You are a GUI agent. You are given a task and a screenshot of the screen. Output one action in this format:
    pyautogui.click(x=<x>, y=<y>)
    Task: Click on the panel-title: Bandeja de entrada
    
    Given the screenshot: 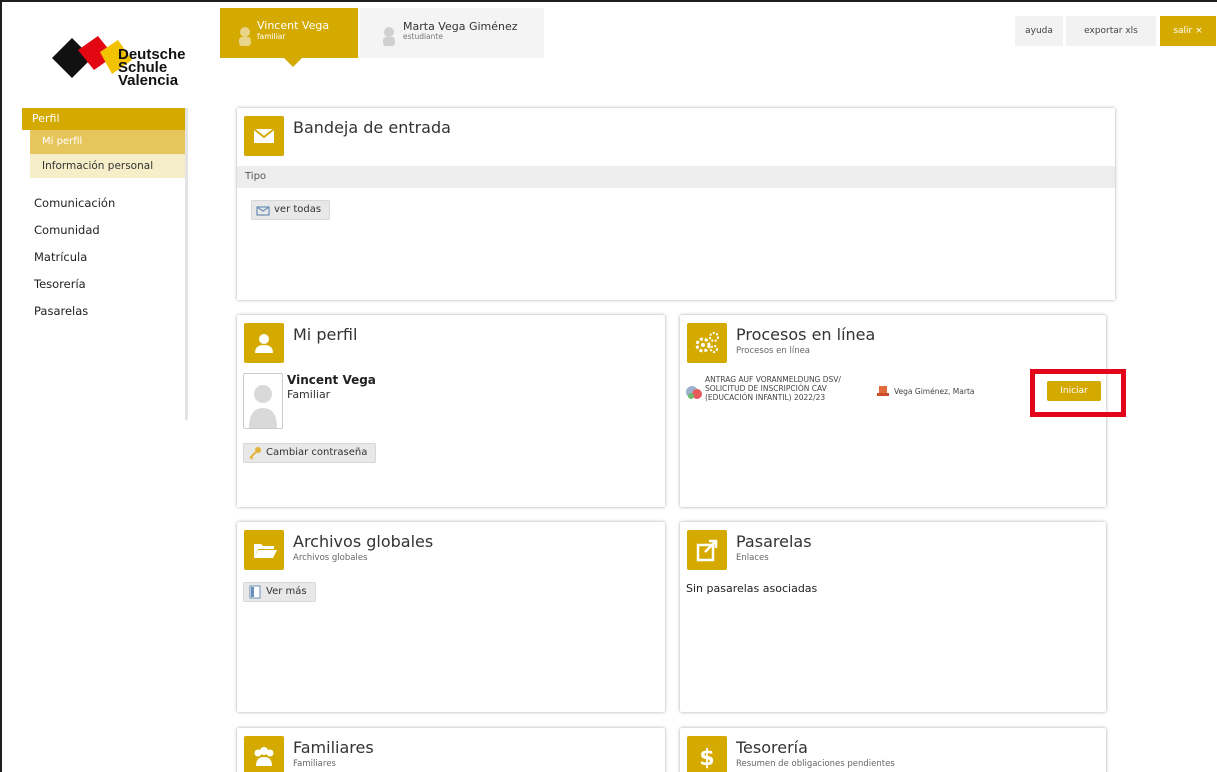 What is the action you would take?
    pyautogui.click(x=372, y=127)
    